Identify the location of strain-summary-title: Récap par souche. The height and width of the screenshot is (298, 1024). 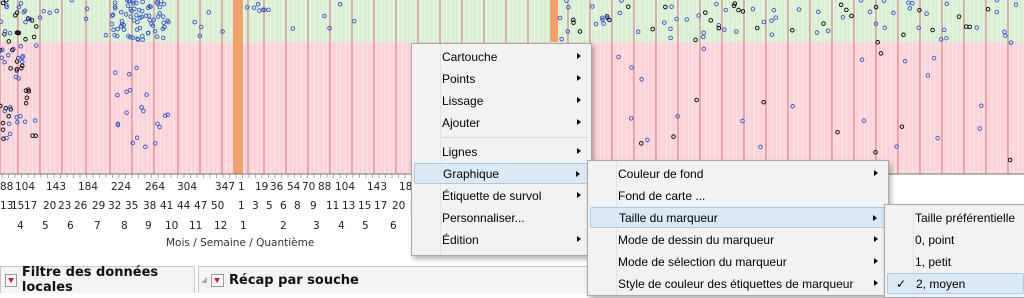
(294, 280).